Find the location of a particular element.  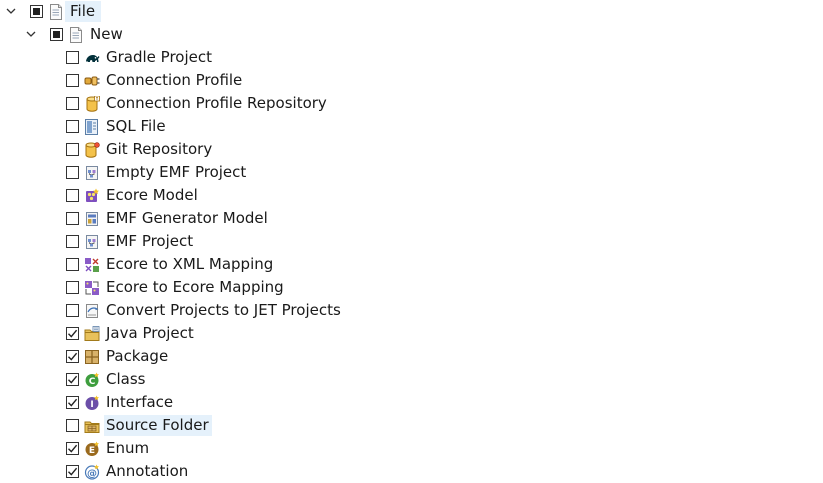

svg-text: C is located at coordinates (92, 382).